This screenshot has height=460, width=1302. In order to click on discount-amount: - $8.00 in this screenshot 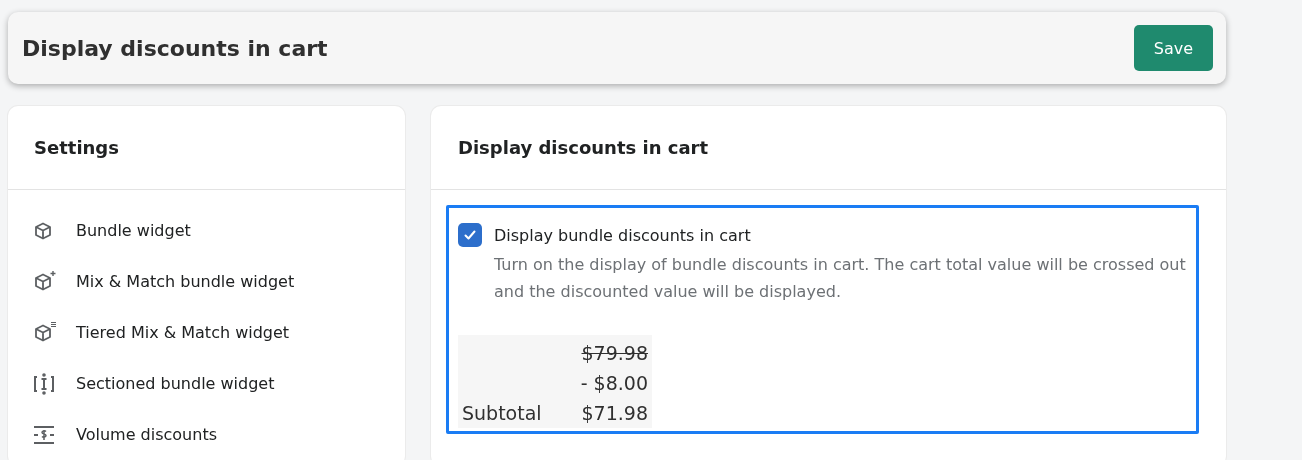, I will do `click(614, 383)`.